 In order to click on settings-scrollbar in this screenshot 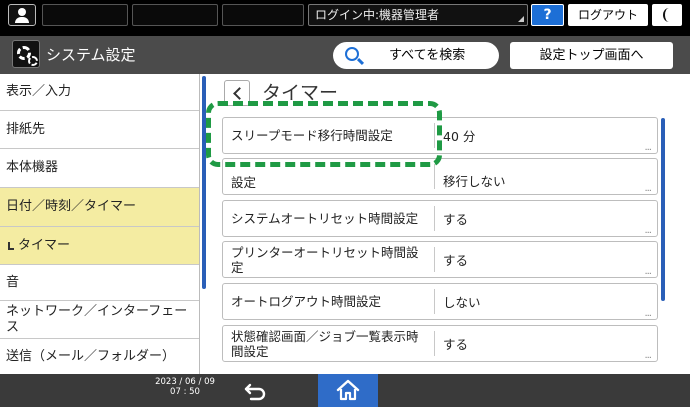, I will do `click(663, 209)`.